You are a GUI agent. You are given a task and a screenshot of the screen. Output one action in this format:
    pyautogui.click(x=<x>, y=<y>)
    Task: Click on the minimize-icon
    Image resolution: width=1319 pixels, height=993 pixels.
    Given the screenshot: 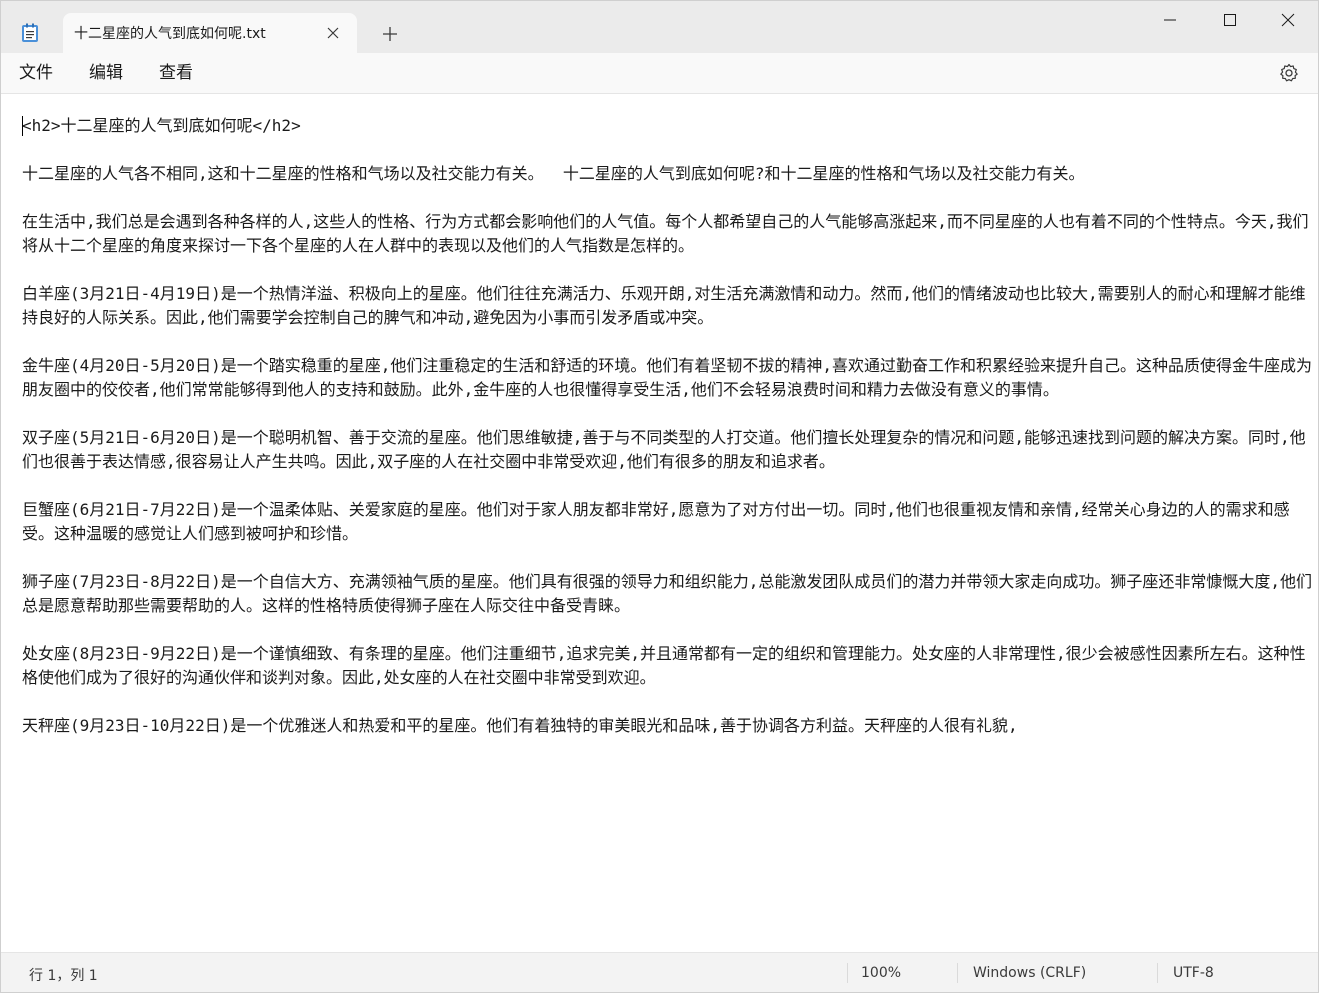 What is the action you would take?
    pyautogui.click(x=1170, y=20)
    